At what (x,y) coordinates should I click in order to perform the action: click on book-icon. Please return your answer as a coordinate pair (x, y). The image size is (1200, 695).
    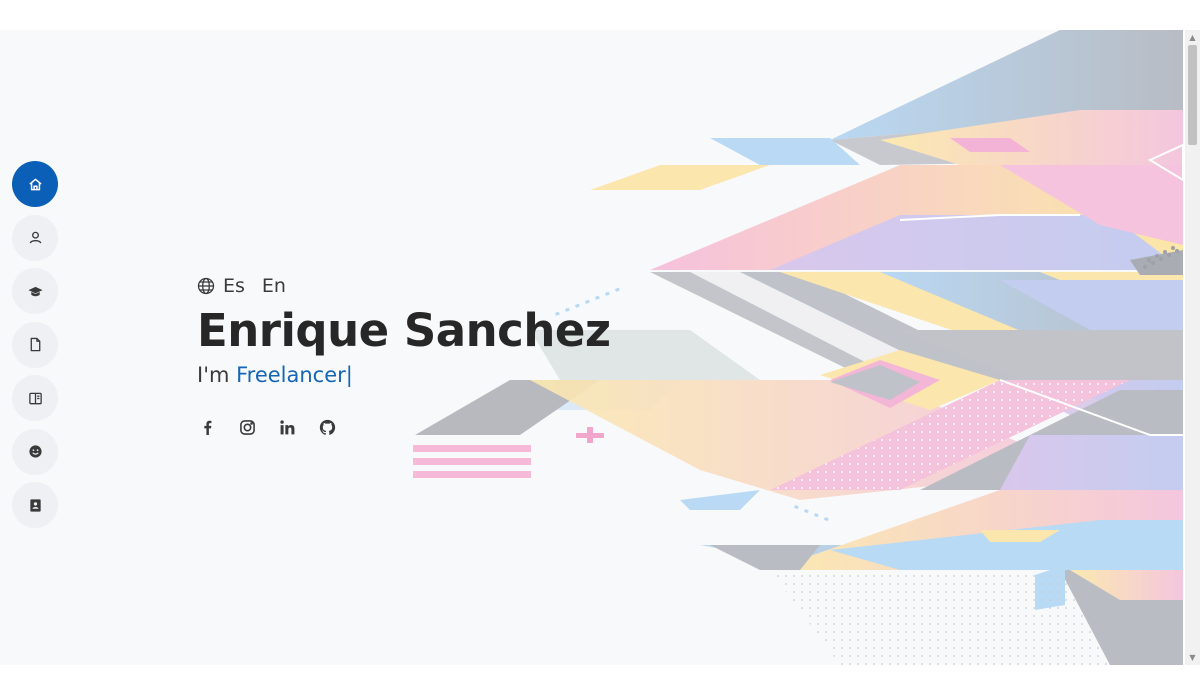
    Looking at the image, I should click on (35, 398).